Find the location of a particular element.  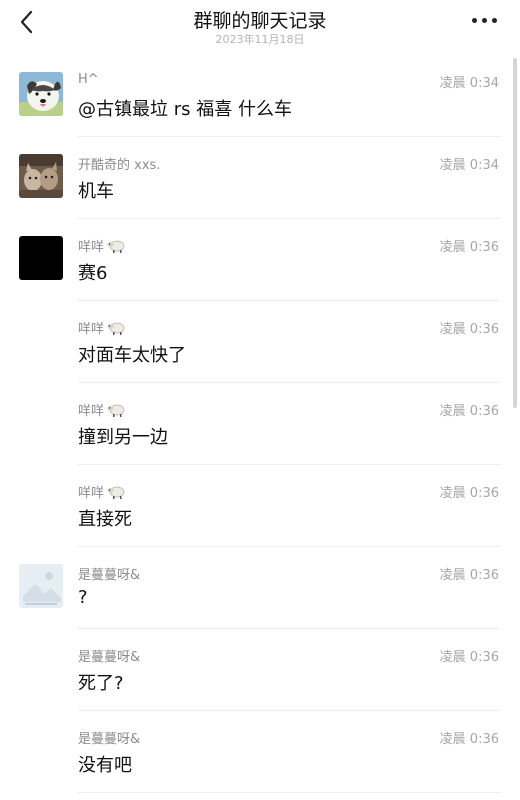

page-title: 群聊的聊天记录 is located at coordinates (260, 21).